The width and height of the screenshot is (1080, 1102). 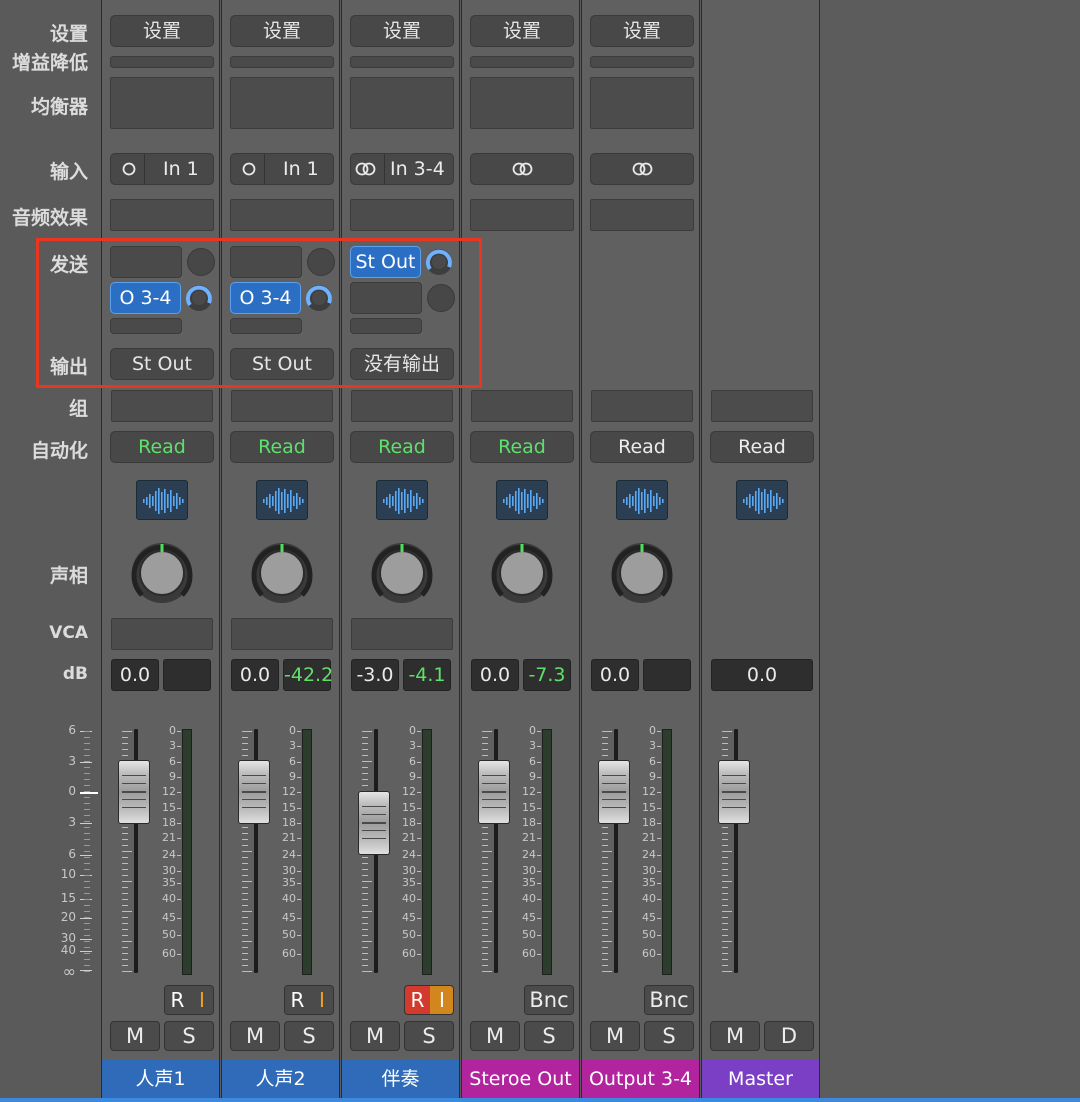 What do you see at coordinates (640, 1079) in the screenshot?
I see `track-name-label: Output 3-4` at bounding box center [640, 1079].